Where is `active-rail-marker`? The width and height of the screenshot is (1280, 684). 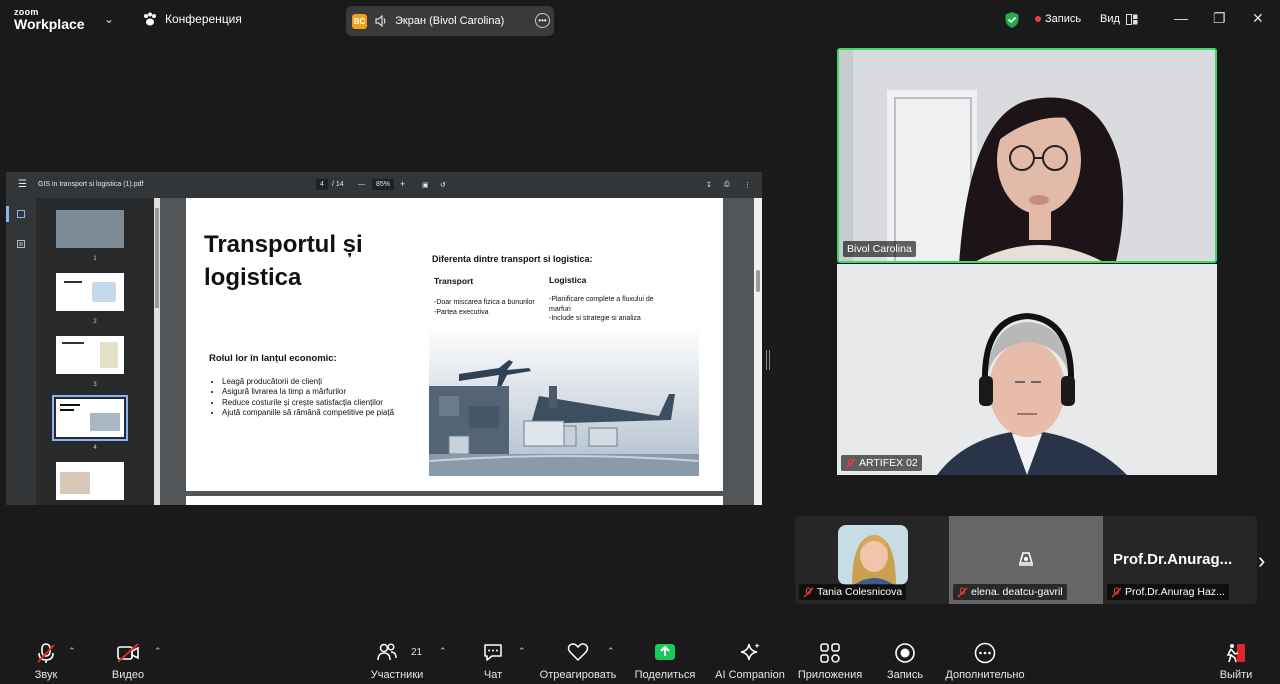
active-rail-marker is located at coordinates (7, 214).